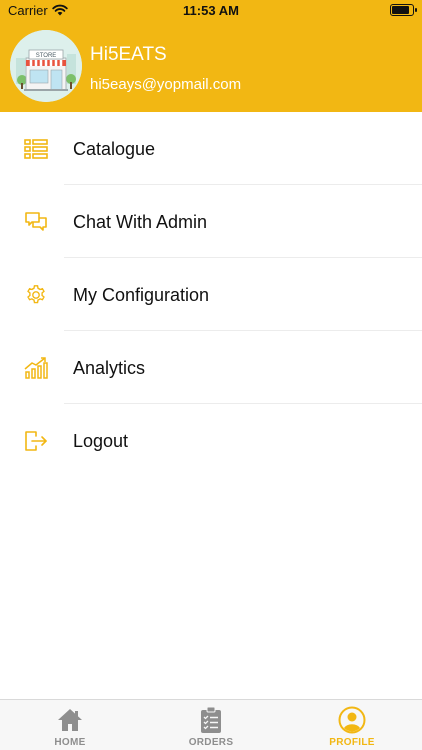 This screenshot has height=750, width=422. I want to click on clipboard-icon, so click(211, 719).